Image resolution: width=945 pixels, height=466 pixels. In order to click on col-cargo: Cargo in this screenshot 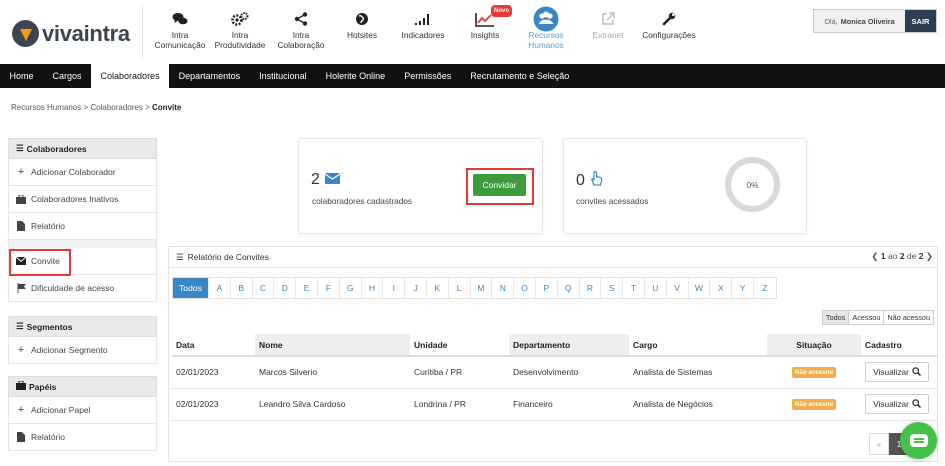, I will do `click(698, 345)`.